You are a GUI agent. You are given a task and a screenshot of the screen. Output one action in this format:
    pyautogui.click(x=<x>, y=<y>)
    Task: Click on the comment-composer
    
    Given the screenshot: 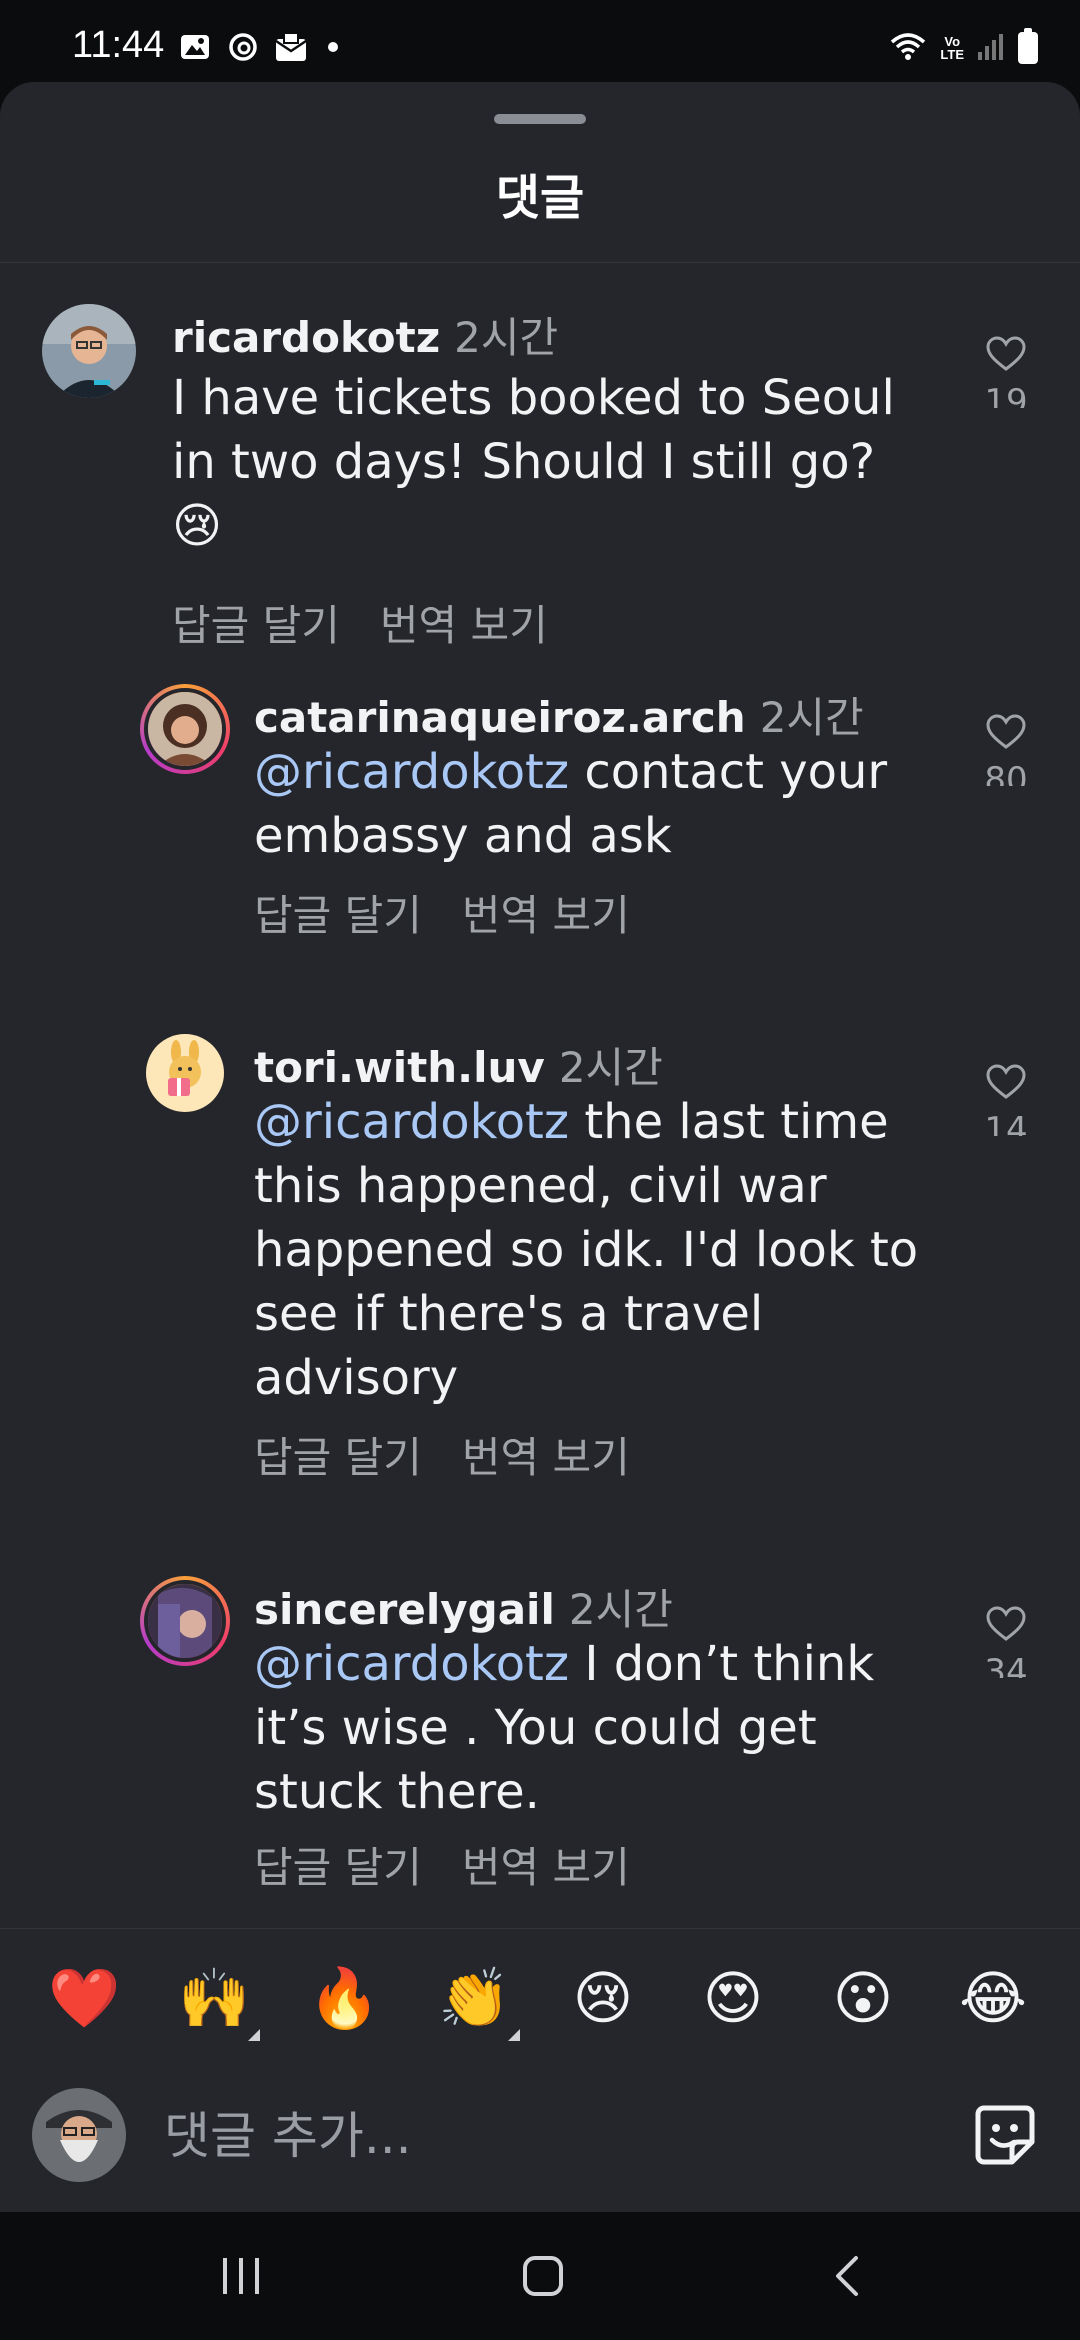 What is the action you would take?
    pyautogui.click(x=540, y=2135)
    